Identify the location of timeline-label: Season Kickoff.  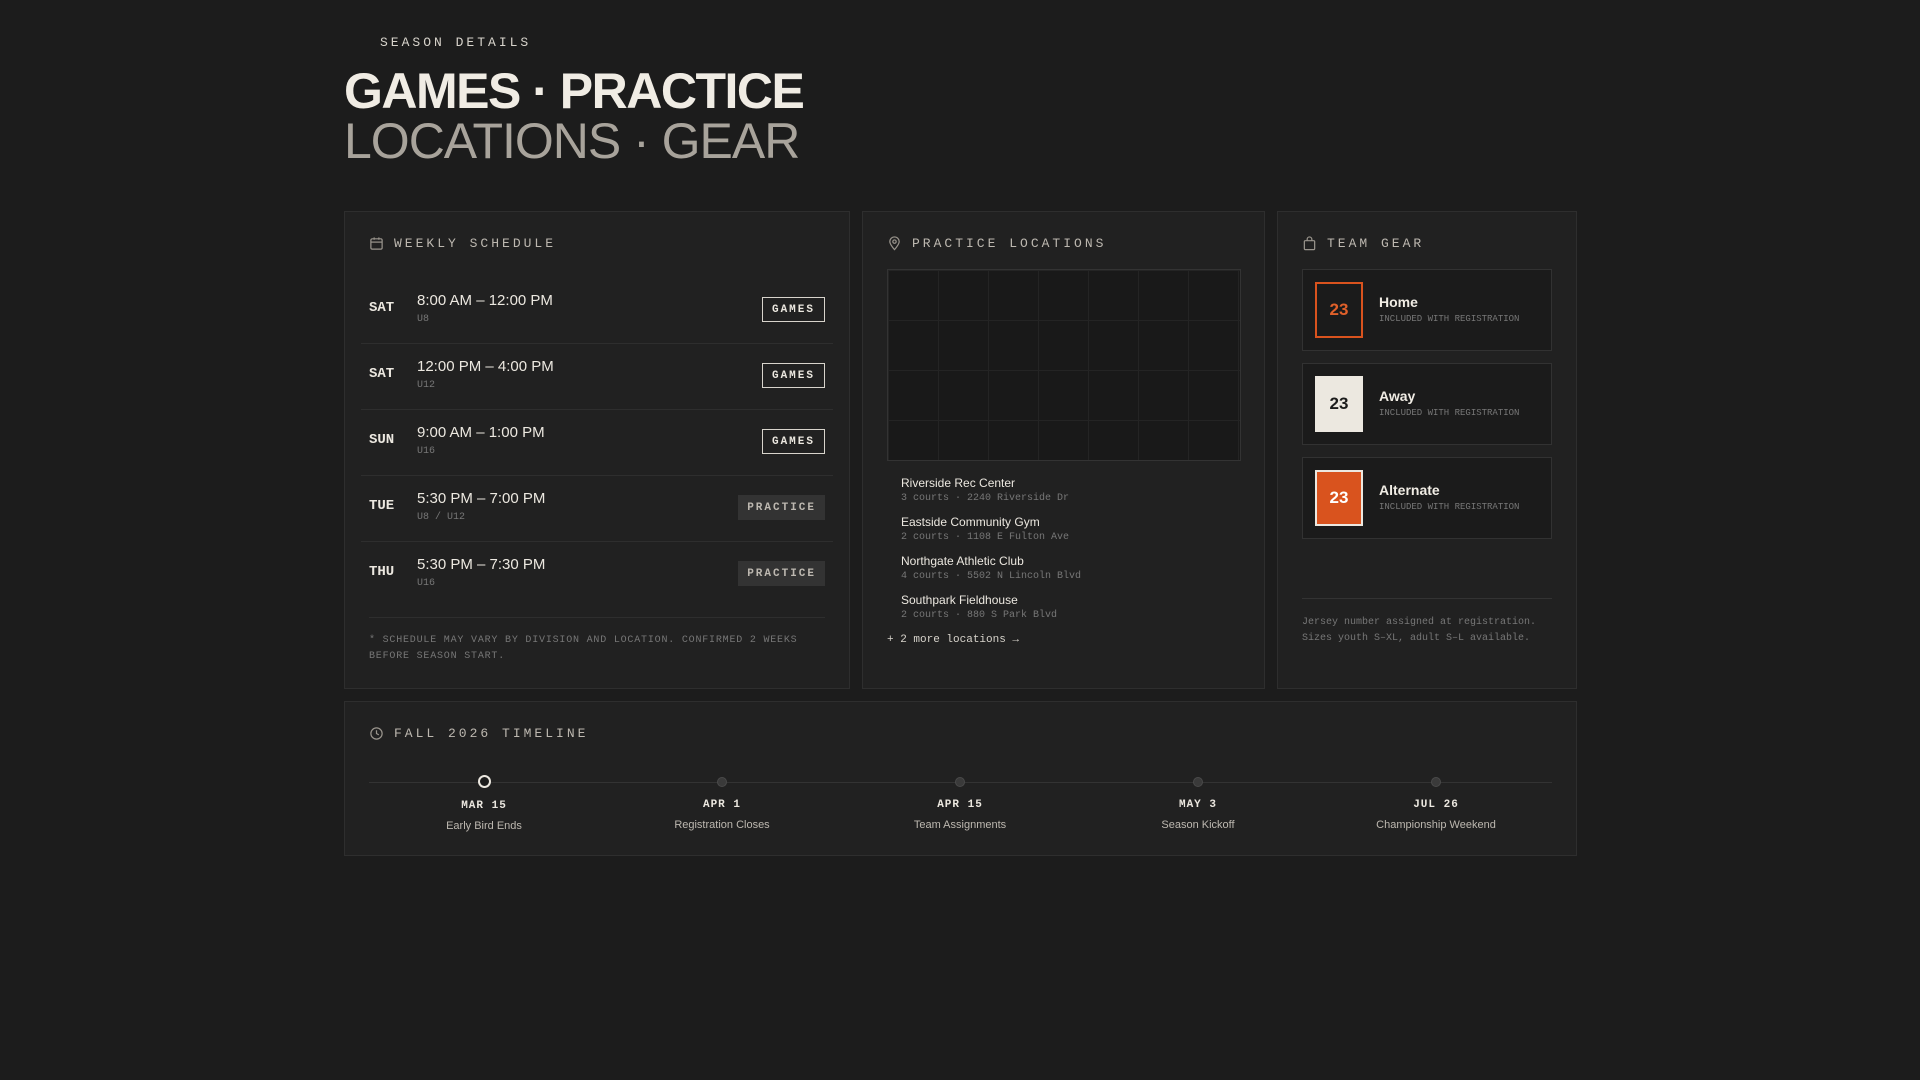
(1198, 825).